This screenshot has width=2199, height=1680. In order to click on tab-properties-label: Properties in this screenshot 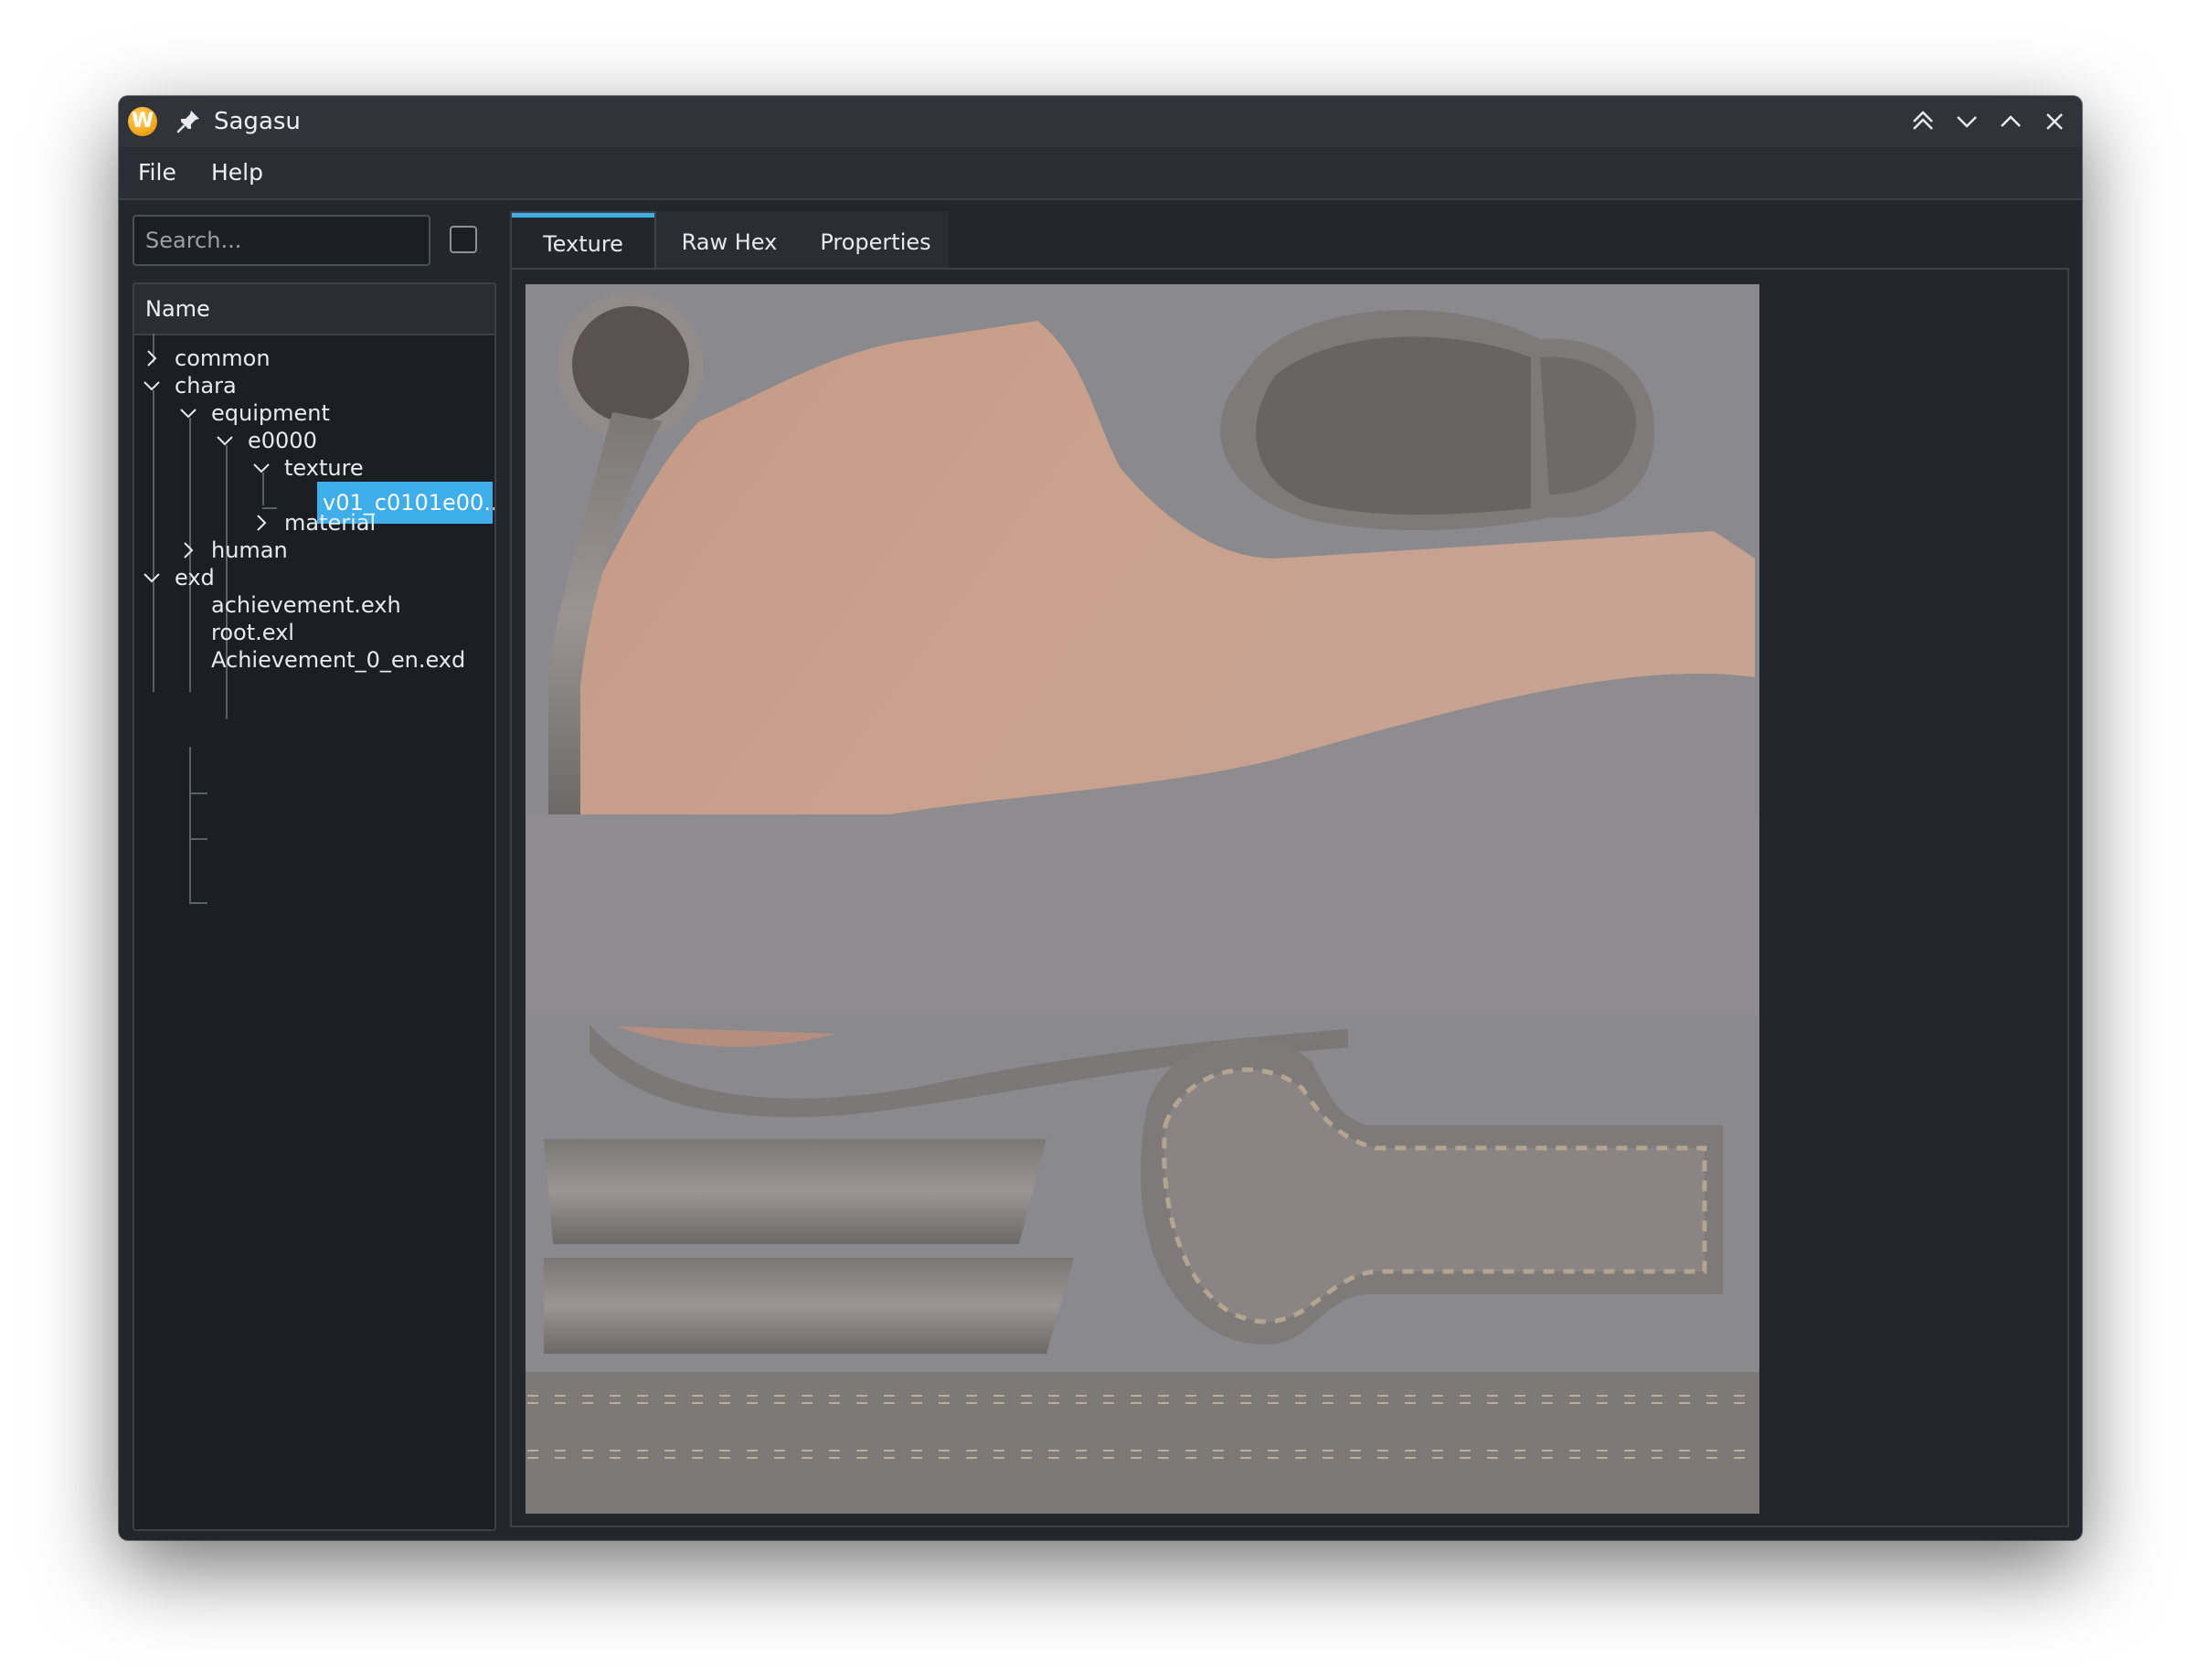, I will do `click(875, 242)`.